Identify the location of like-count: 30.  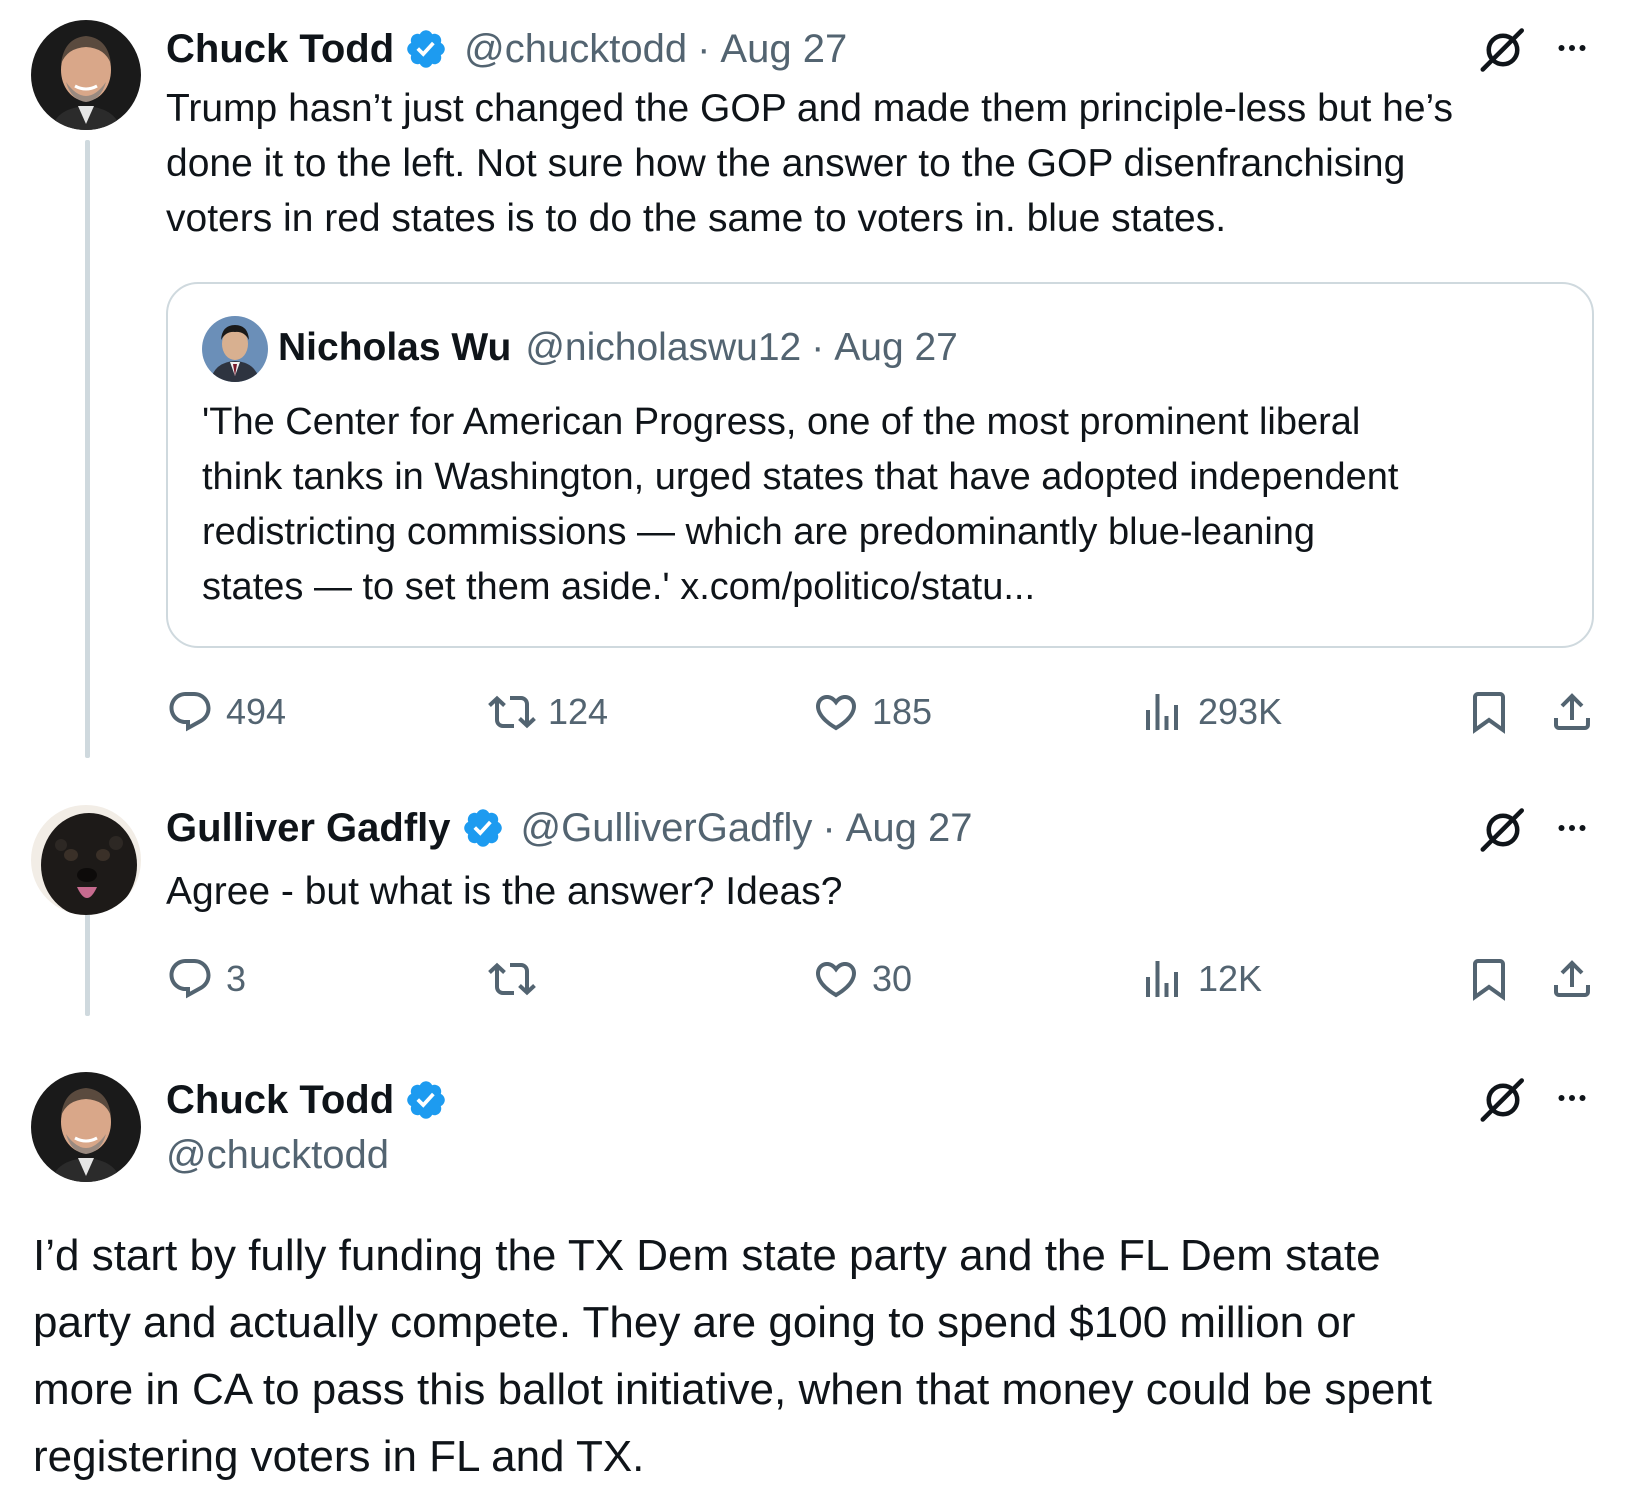
(892, 978).